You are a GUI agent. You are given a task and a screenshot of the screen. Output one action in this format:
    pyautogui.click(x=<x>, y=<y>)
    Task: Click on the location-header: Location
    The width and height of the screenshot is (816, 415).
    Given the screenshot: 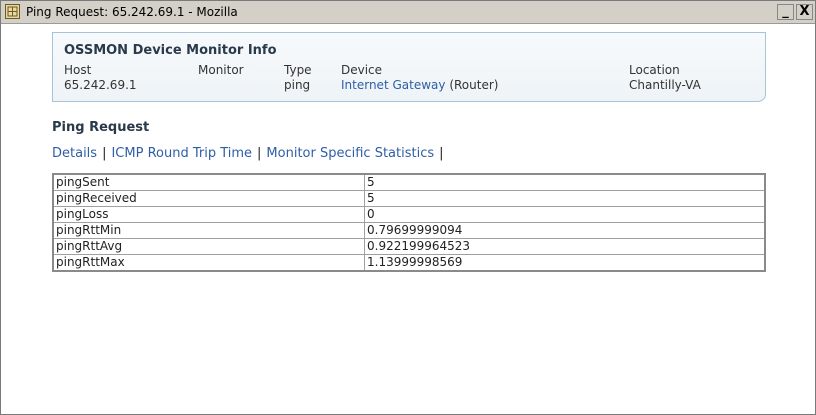 What is the action you would take?
    pyautogui.click(x=654, y=70)
    